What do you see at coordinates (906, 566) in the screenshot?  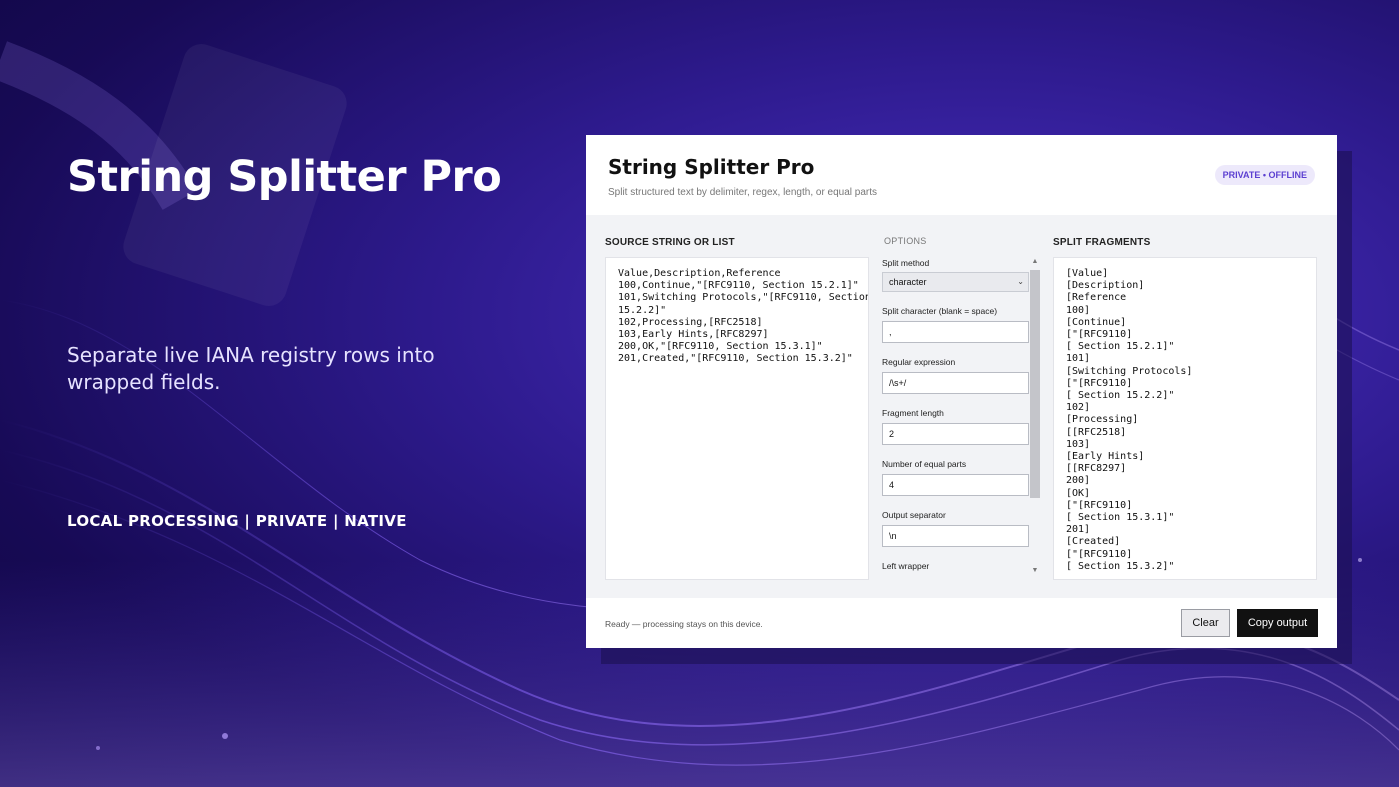 I see `left-wrapper-label: Left wrapper` at bounding box center [906, 566].